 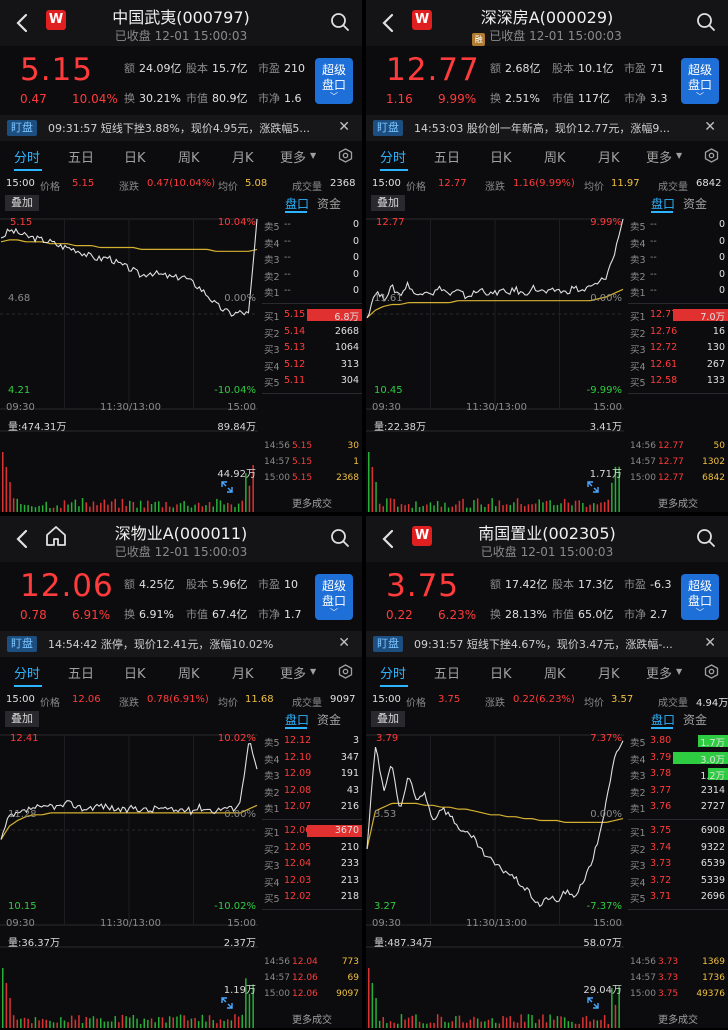 What do you see at coordinates (312, 807) in the screenshot?
I see `ask-row: 卖1 12.07 216` at bounding box center [312, 807].